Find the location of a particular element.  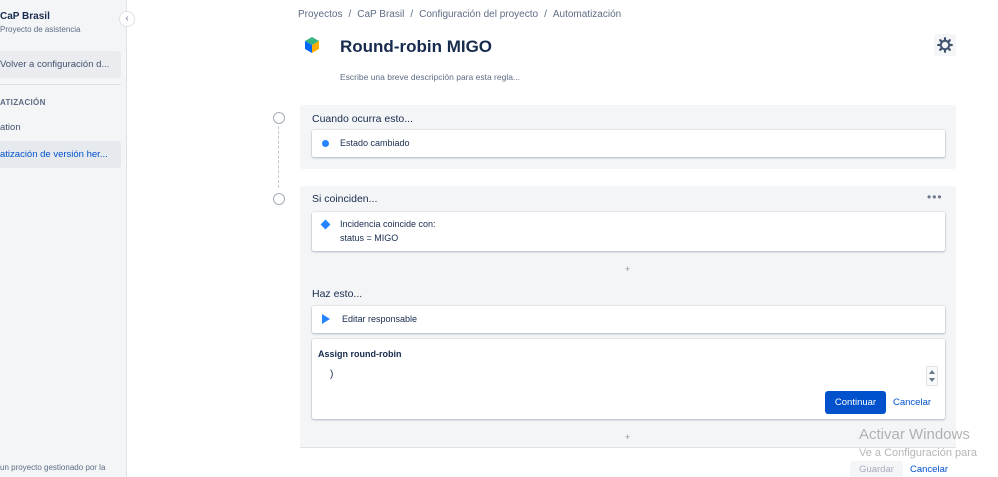

gear-icon is located at coordinates (945, 45).